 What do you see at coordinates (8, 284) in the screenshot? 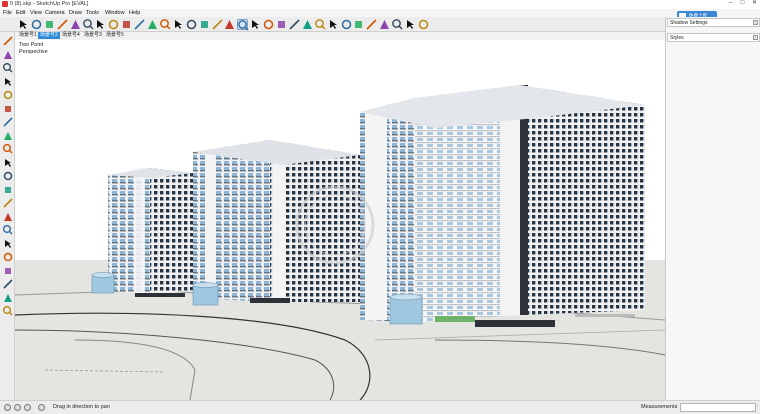
I see `spiral-icon` at bounding box center [8, 284].